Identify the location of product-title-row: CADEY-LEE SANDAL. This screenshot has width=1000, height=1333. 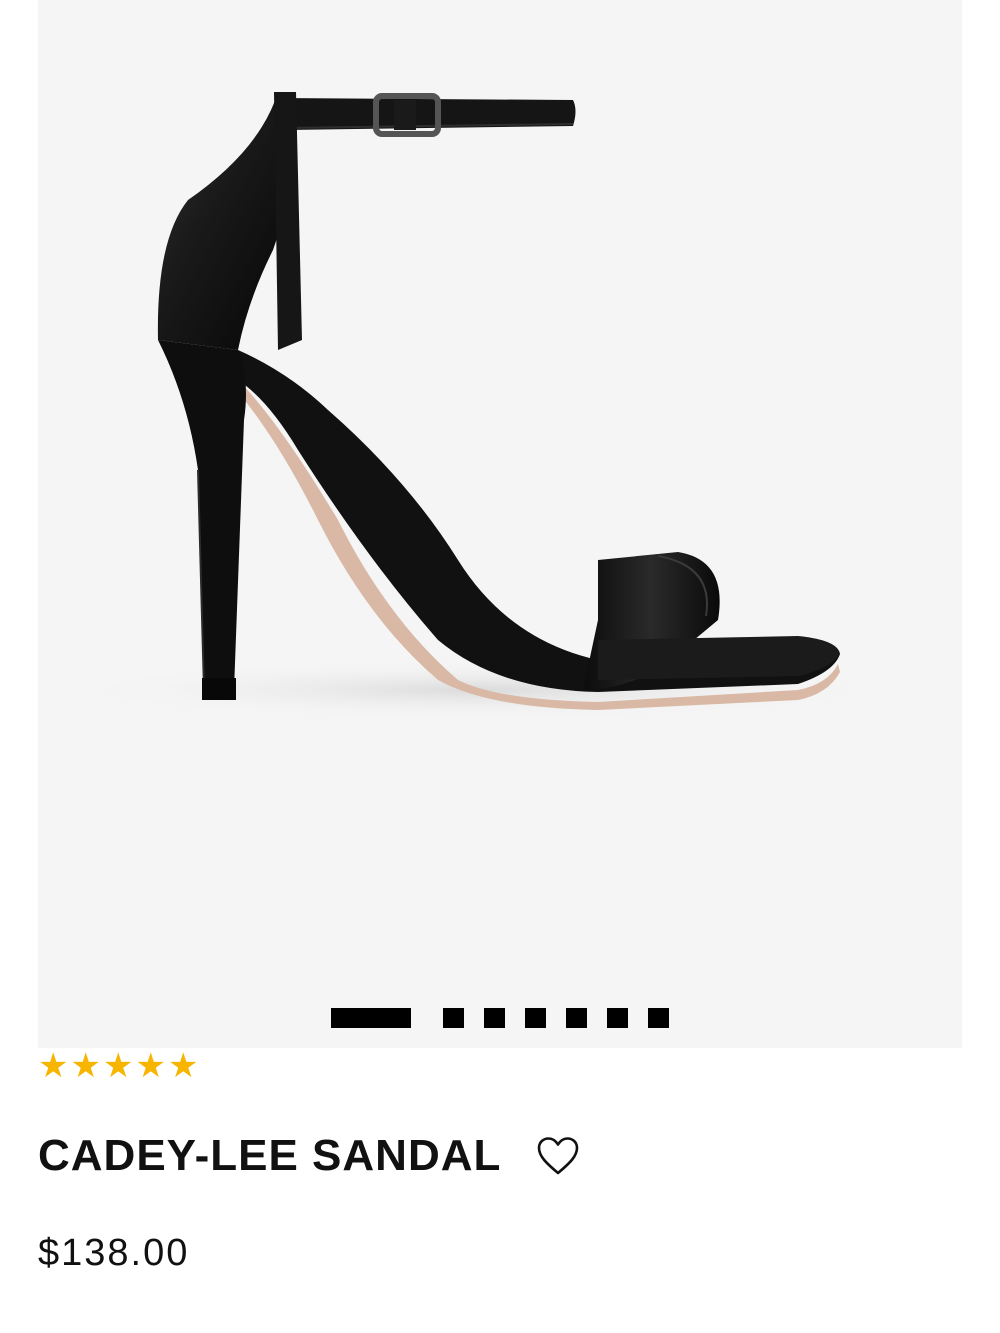
(309, 1156).